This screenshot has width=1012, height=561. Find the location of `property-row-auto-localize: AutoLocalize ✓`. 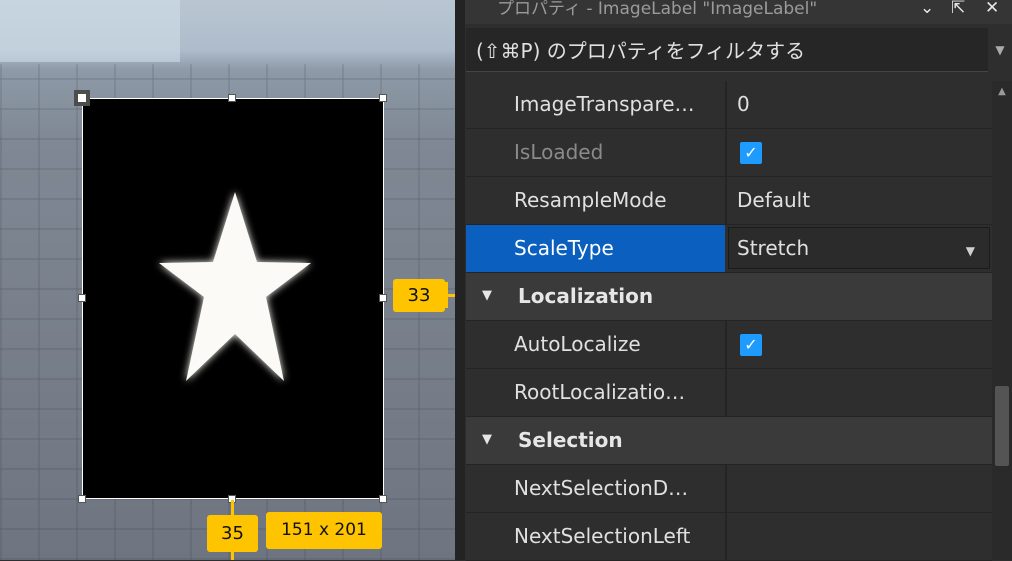

property-row-auto-localize: AutoLocalize ✓ is located at coordinates (729, 345).